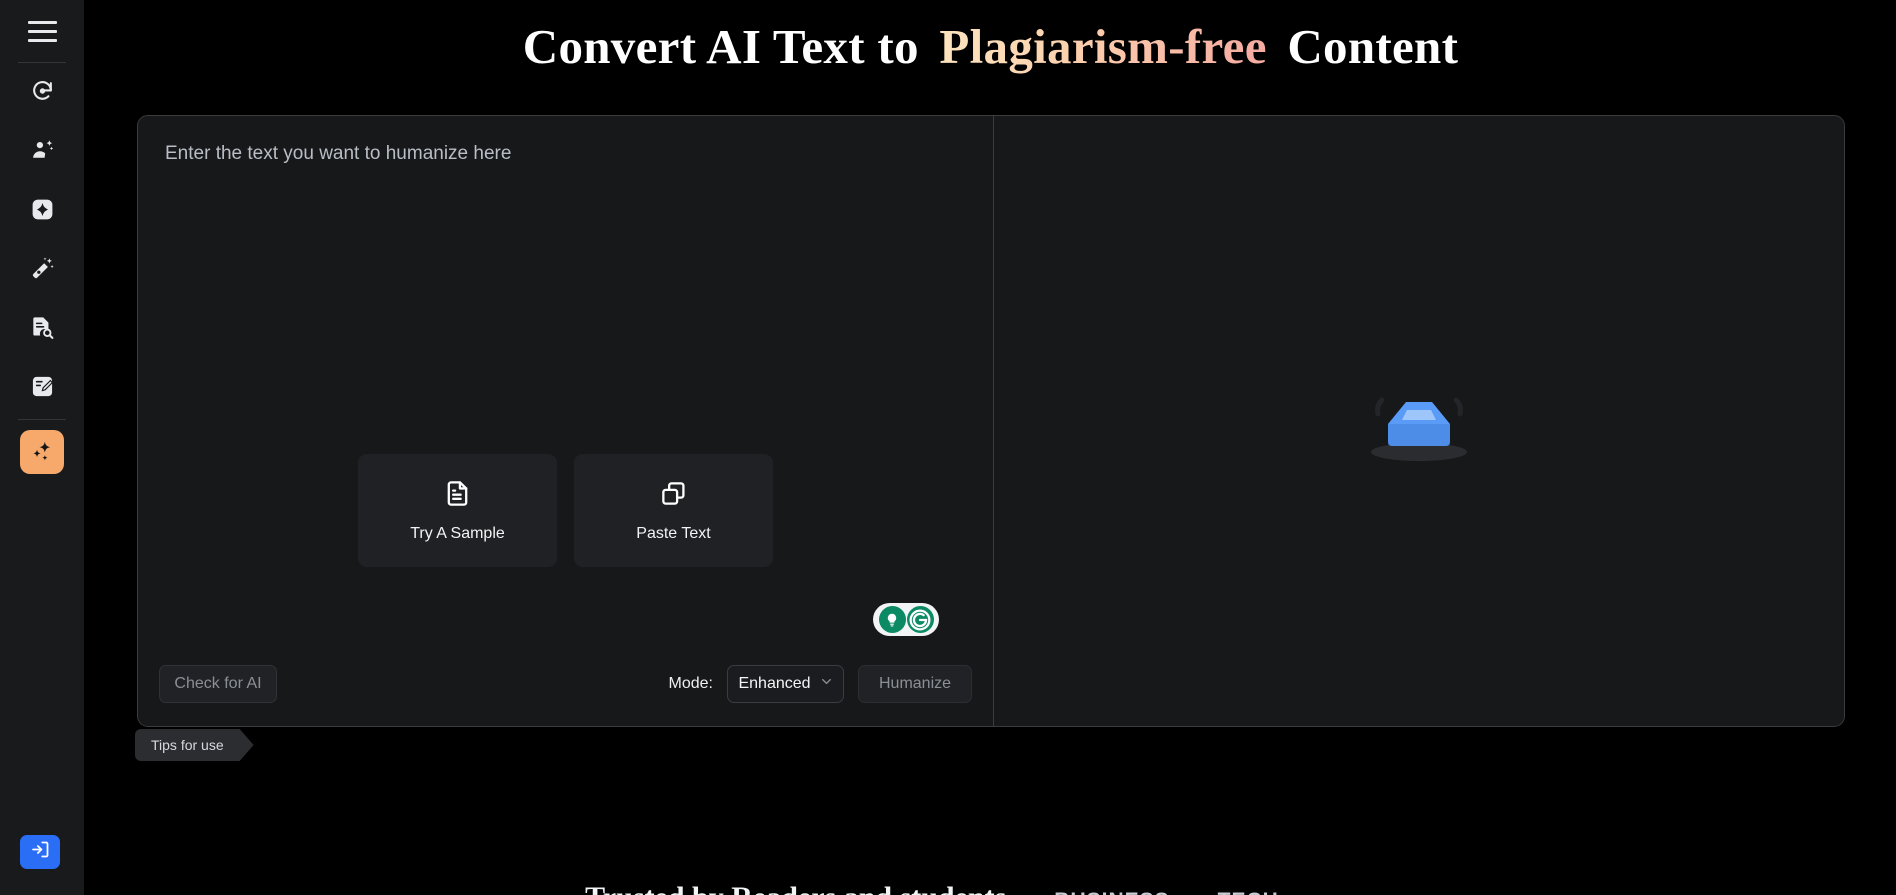 The image size is (1896, 895). I want to click on login-button, so click(40, 852).